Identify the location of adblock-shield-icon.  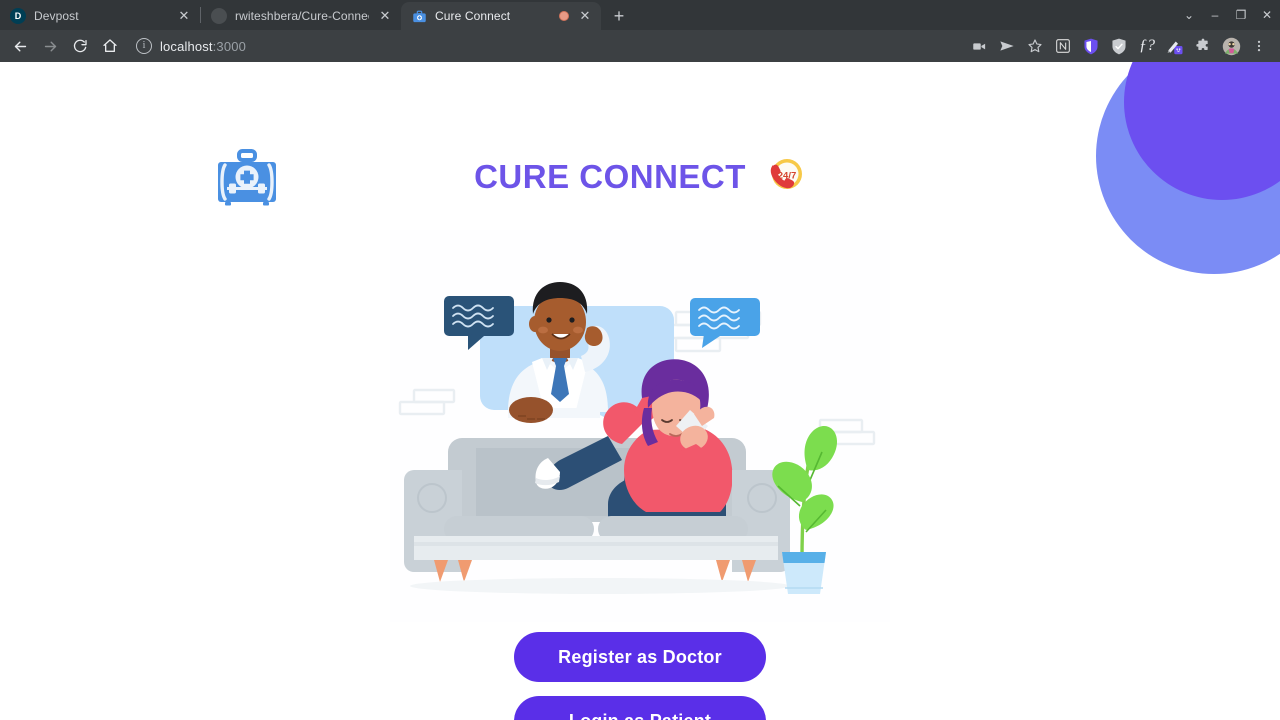
(1119, 46).